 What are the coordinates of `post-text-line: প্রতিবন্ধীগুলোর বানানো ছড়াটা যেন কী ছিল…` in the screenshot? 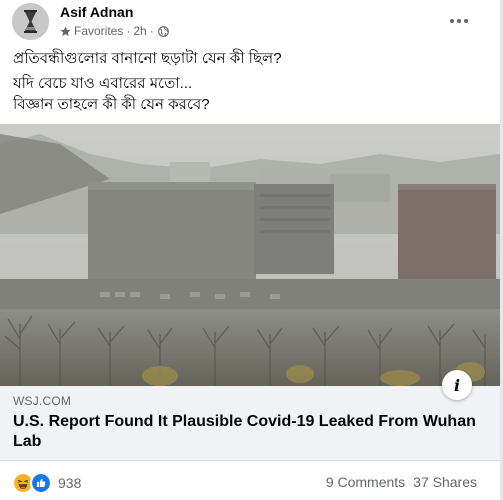 It's located at (147, 58).